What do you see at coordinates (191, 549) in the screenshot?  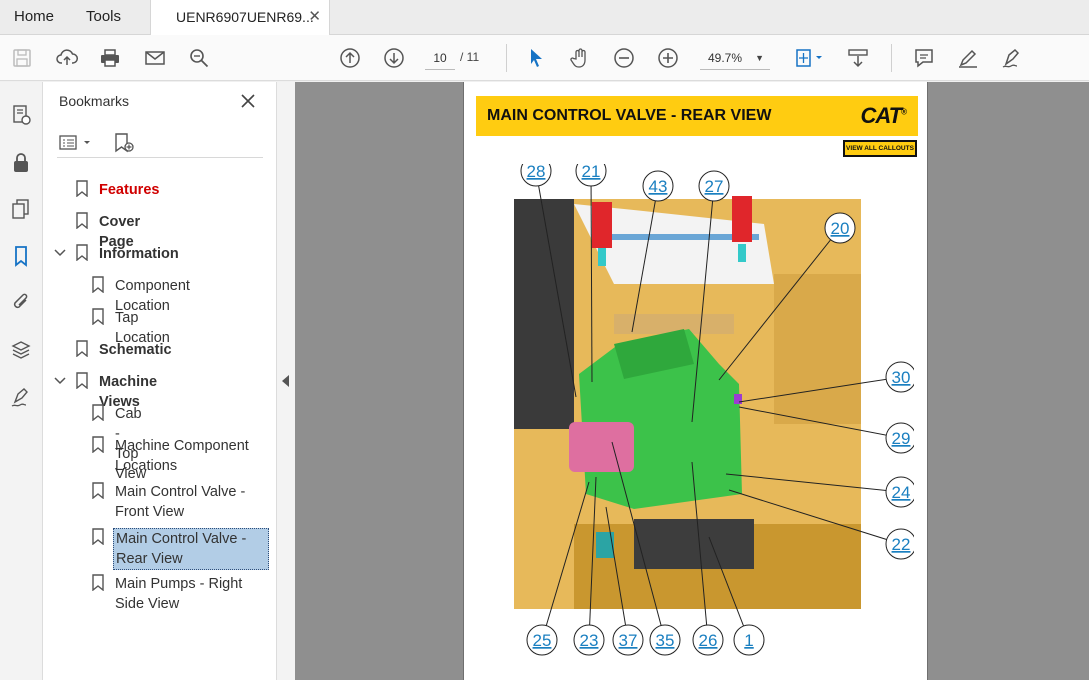 I see `bookmark-label: Main Control Valve - Rear View` at bounding box center [191, 549].